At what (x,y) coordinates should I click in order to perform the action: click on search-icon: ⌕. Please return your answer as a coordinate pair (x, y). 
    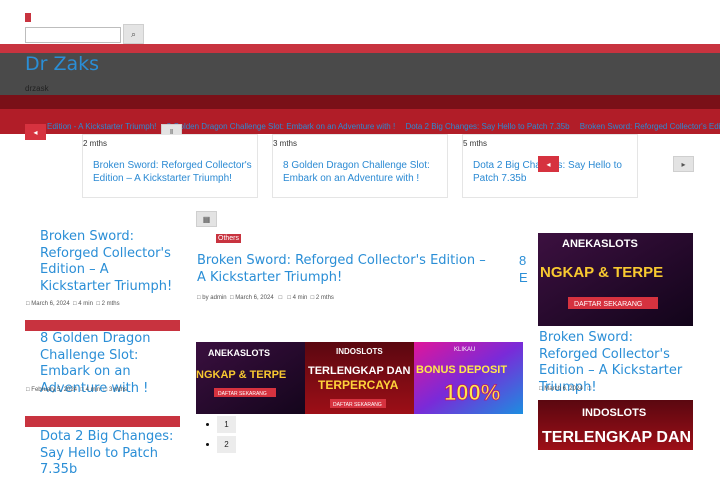
    Looking at the image, I should click on (133, 33).